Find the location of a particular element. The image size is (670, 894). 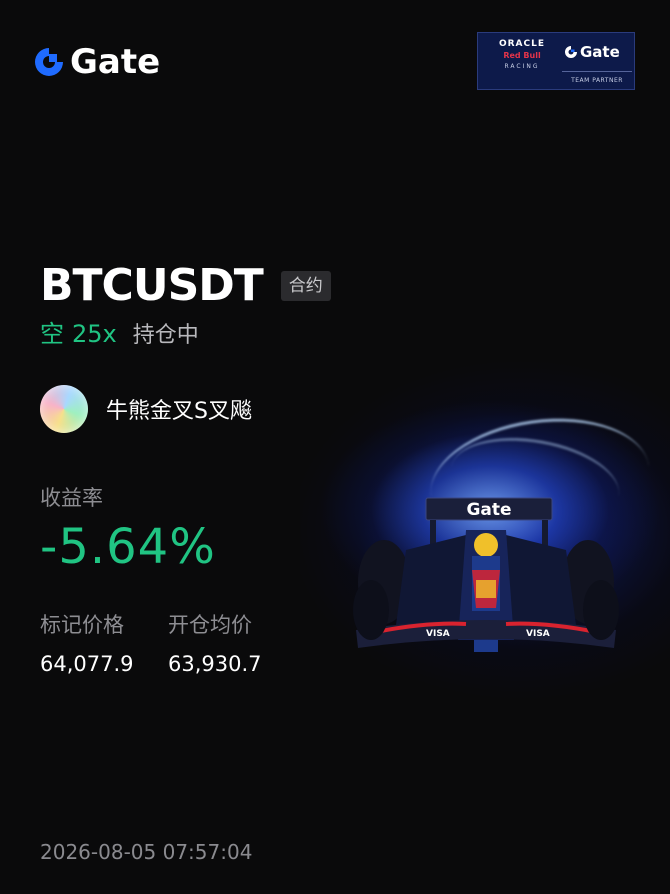

entry-price-block: 开仓均价 63,930.7 is located at coordinates (215, 644).